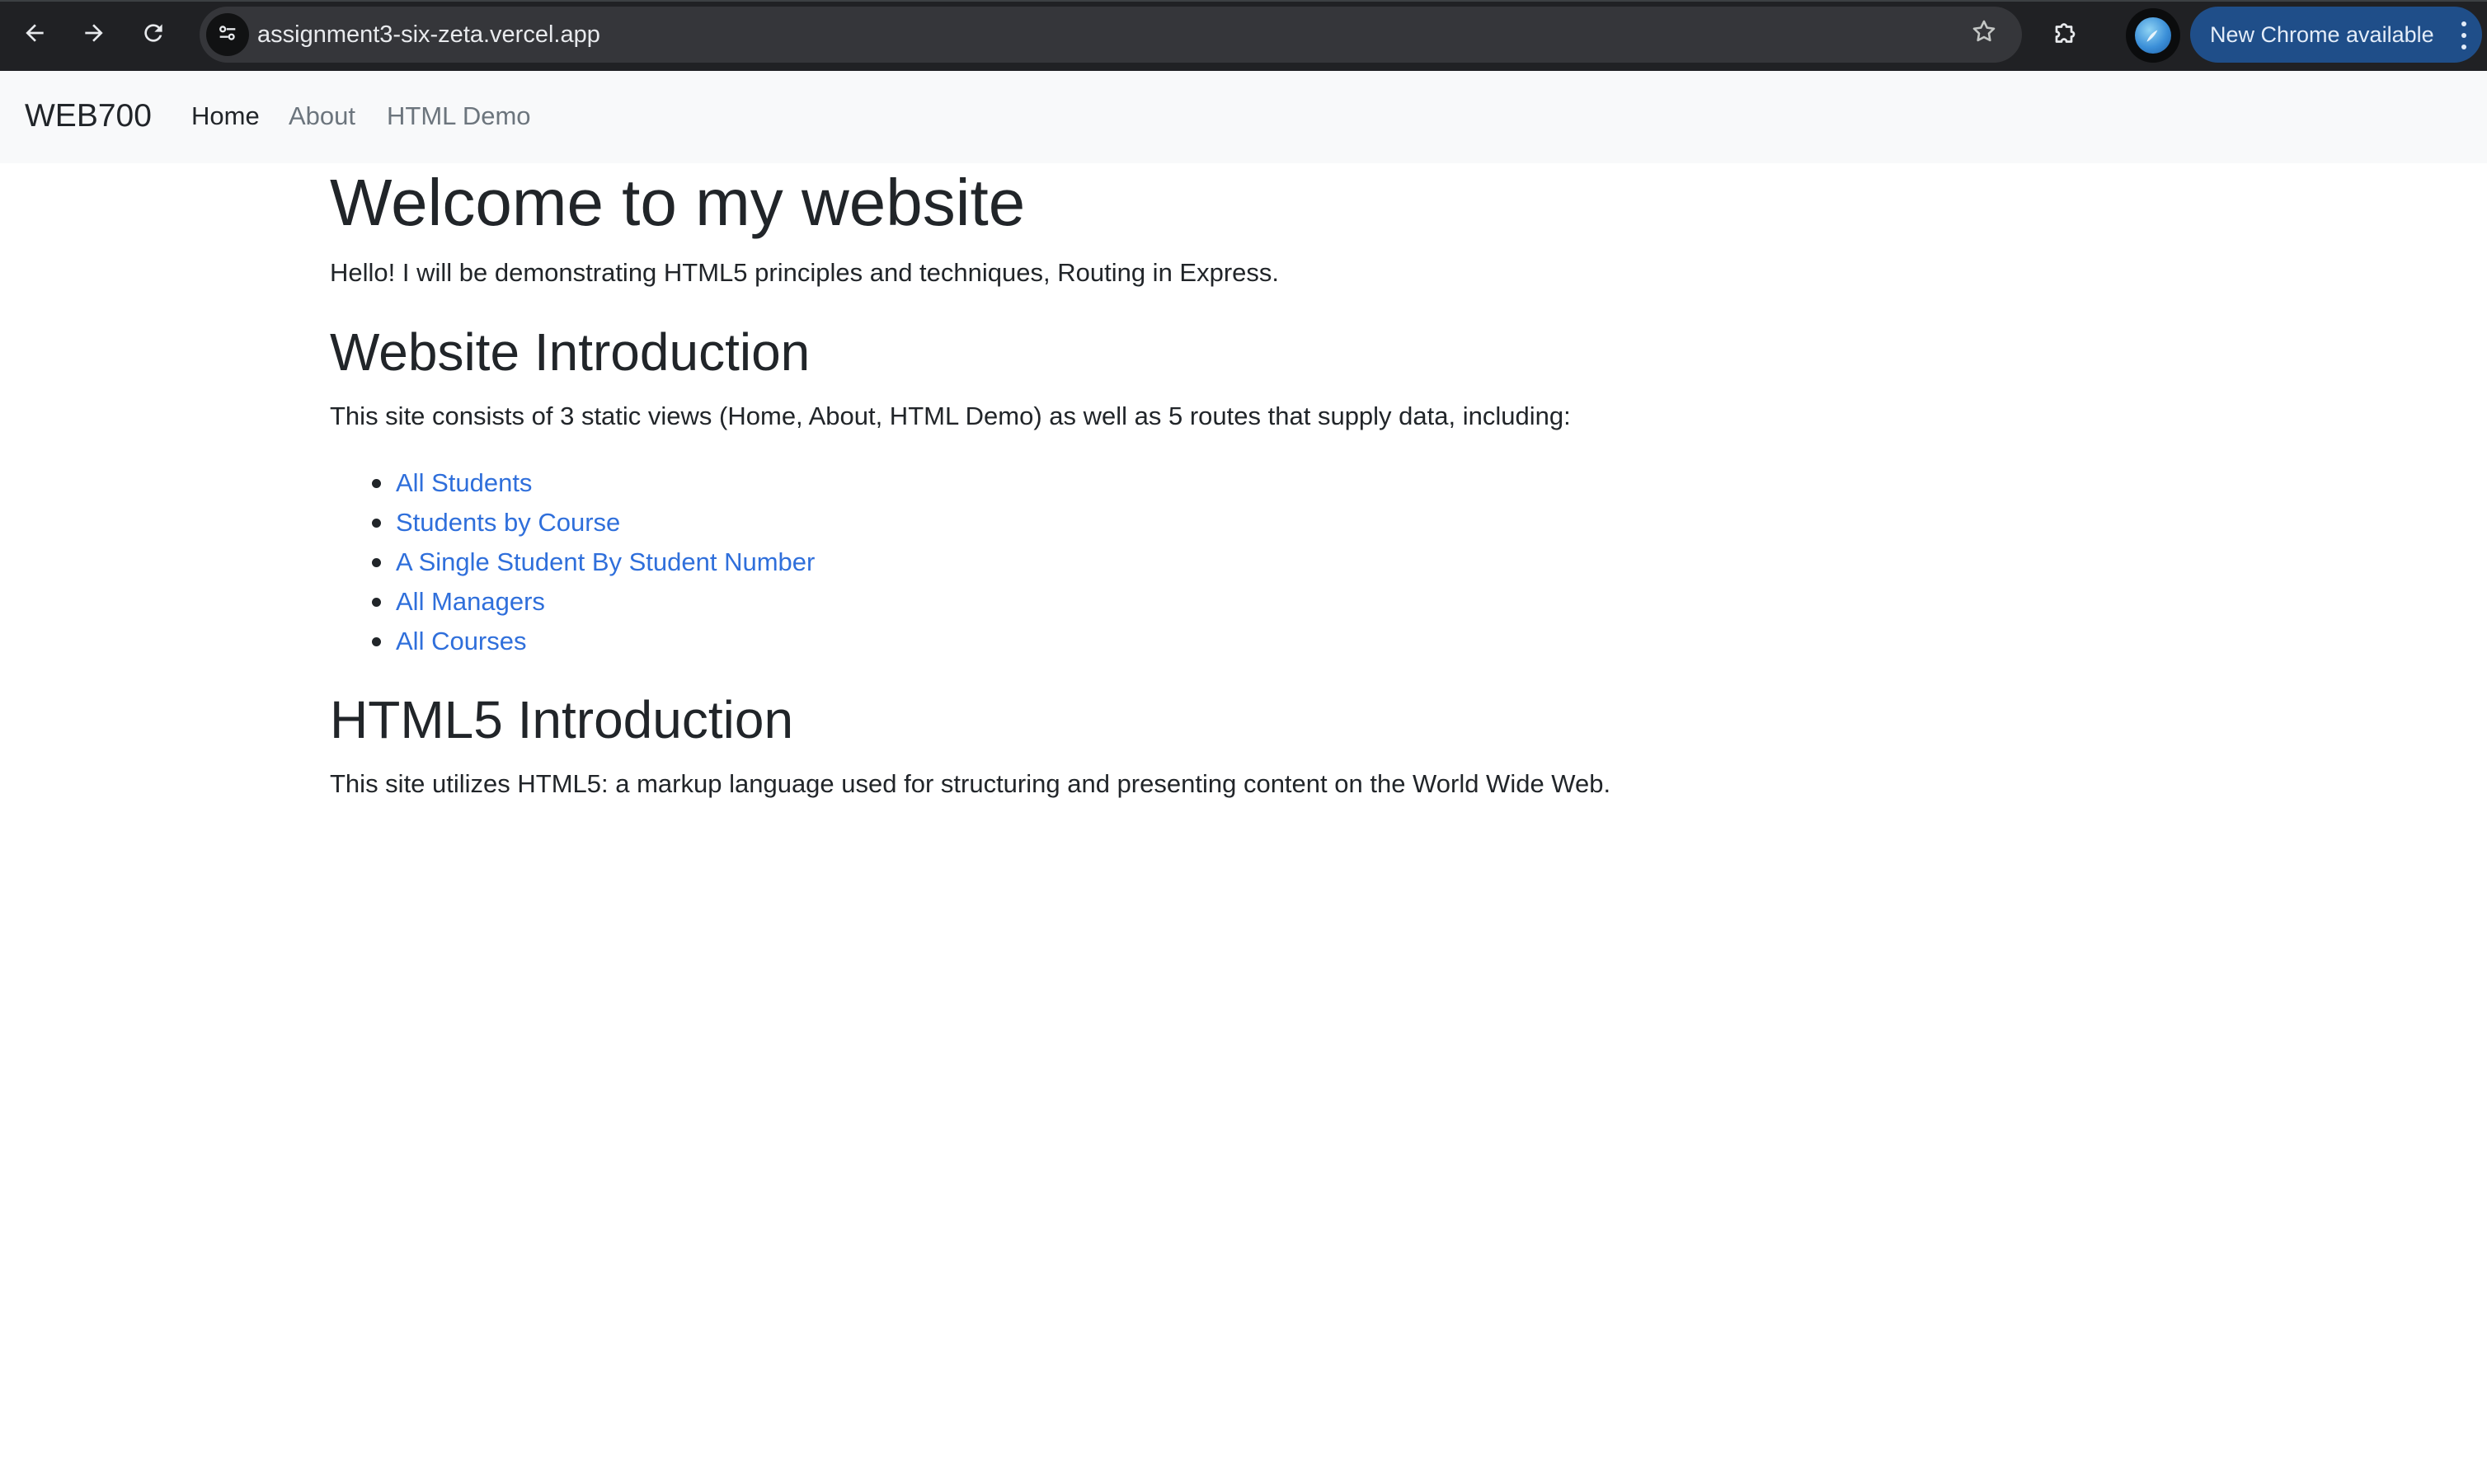 This screenshot has width=2487, height=1484. What do you see at coordinates (461, 641) in the screenshot?
I see `route-link-all-courses: All Courses` at bounding box center [461, 641].